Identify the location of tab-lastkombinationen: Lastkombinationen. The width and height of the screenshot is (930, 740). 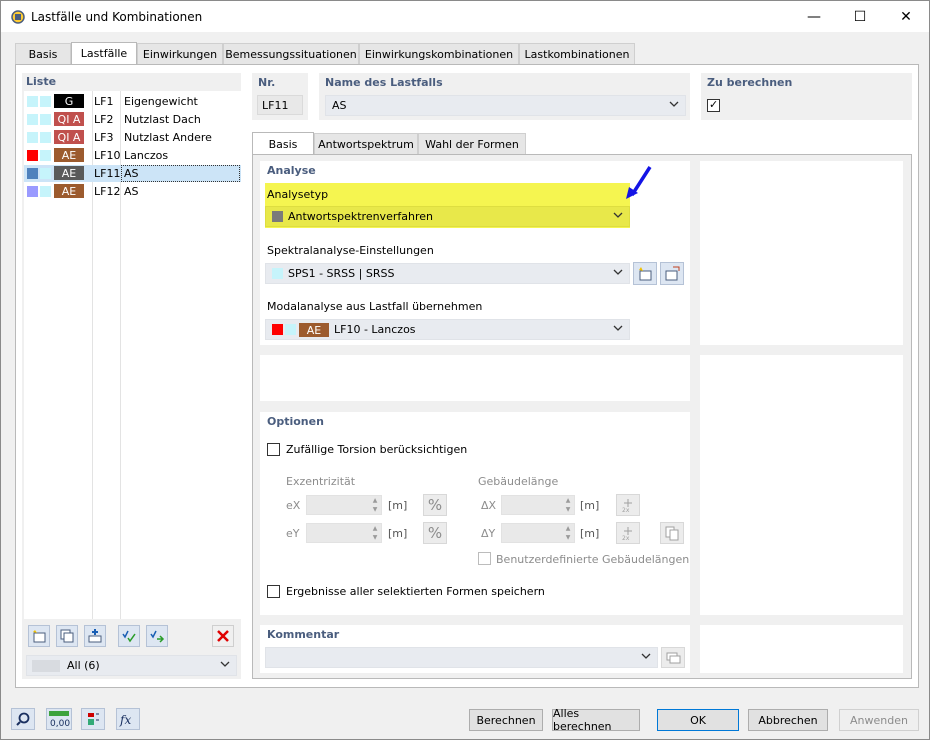
(577, 53).